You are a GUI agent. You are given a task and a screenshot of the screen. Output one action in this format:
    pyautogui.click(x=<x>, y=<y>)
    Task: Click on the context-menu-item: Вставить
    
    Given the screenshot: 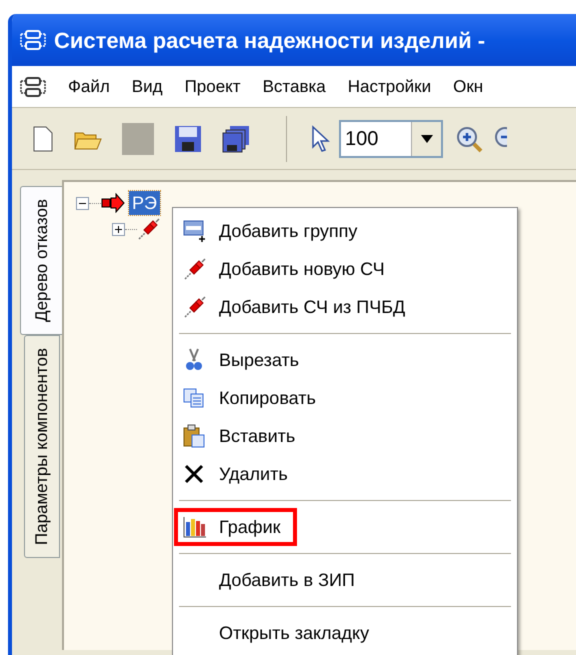 What is the action you would take?
    pyautogui.click(x=243, y=436)
    